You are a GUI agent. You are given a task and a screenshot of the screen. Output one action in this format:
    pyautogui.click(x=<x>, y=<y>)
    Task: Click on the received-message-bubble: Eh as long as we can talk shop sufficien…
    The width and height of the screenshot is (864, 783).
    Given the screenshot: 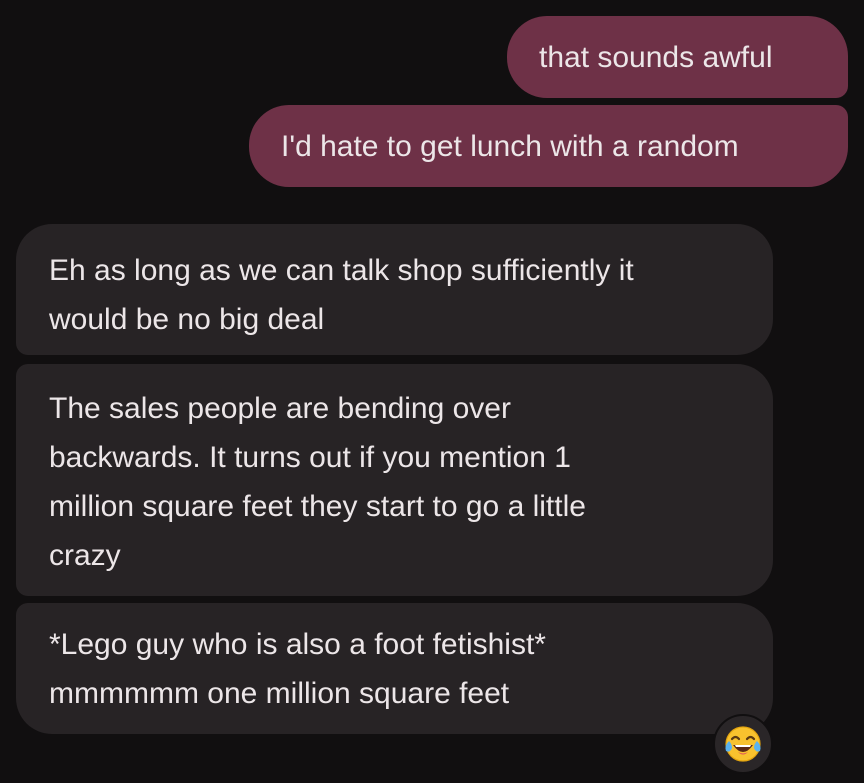 What is the action you would take?
    pyautogui.click(x=394, y=289)
    